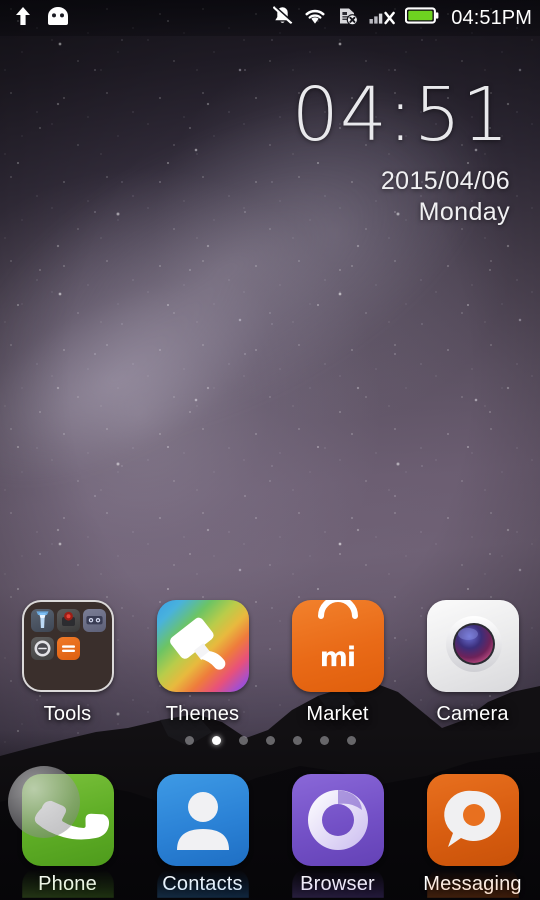 The height and width of the screenshot is (900, 540). I want to click on clock-widget-date: 2015/04/06, so click(445, 181).